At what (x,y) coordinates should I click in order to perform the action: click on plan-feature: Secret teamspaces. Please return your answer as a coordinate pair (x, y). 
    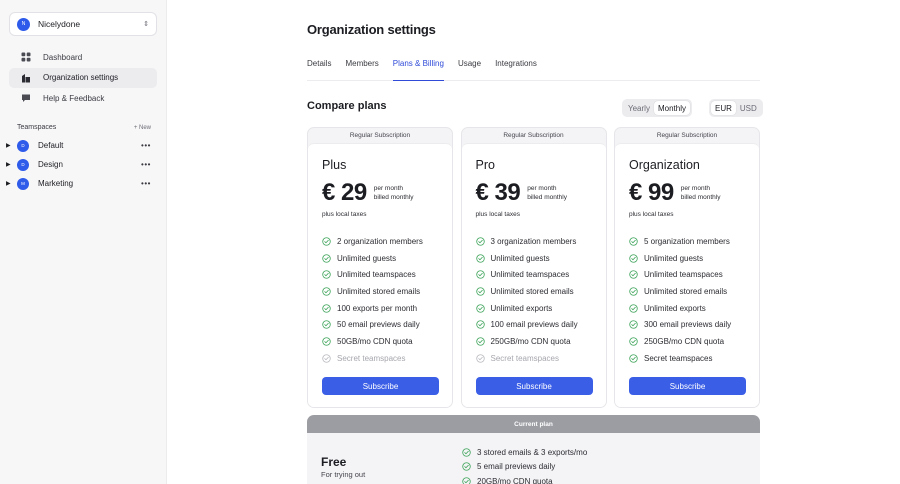
    Looking at the image, I should click on (533, 358).